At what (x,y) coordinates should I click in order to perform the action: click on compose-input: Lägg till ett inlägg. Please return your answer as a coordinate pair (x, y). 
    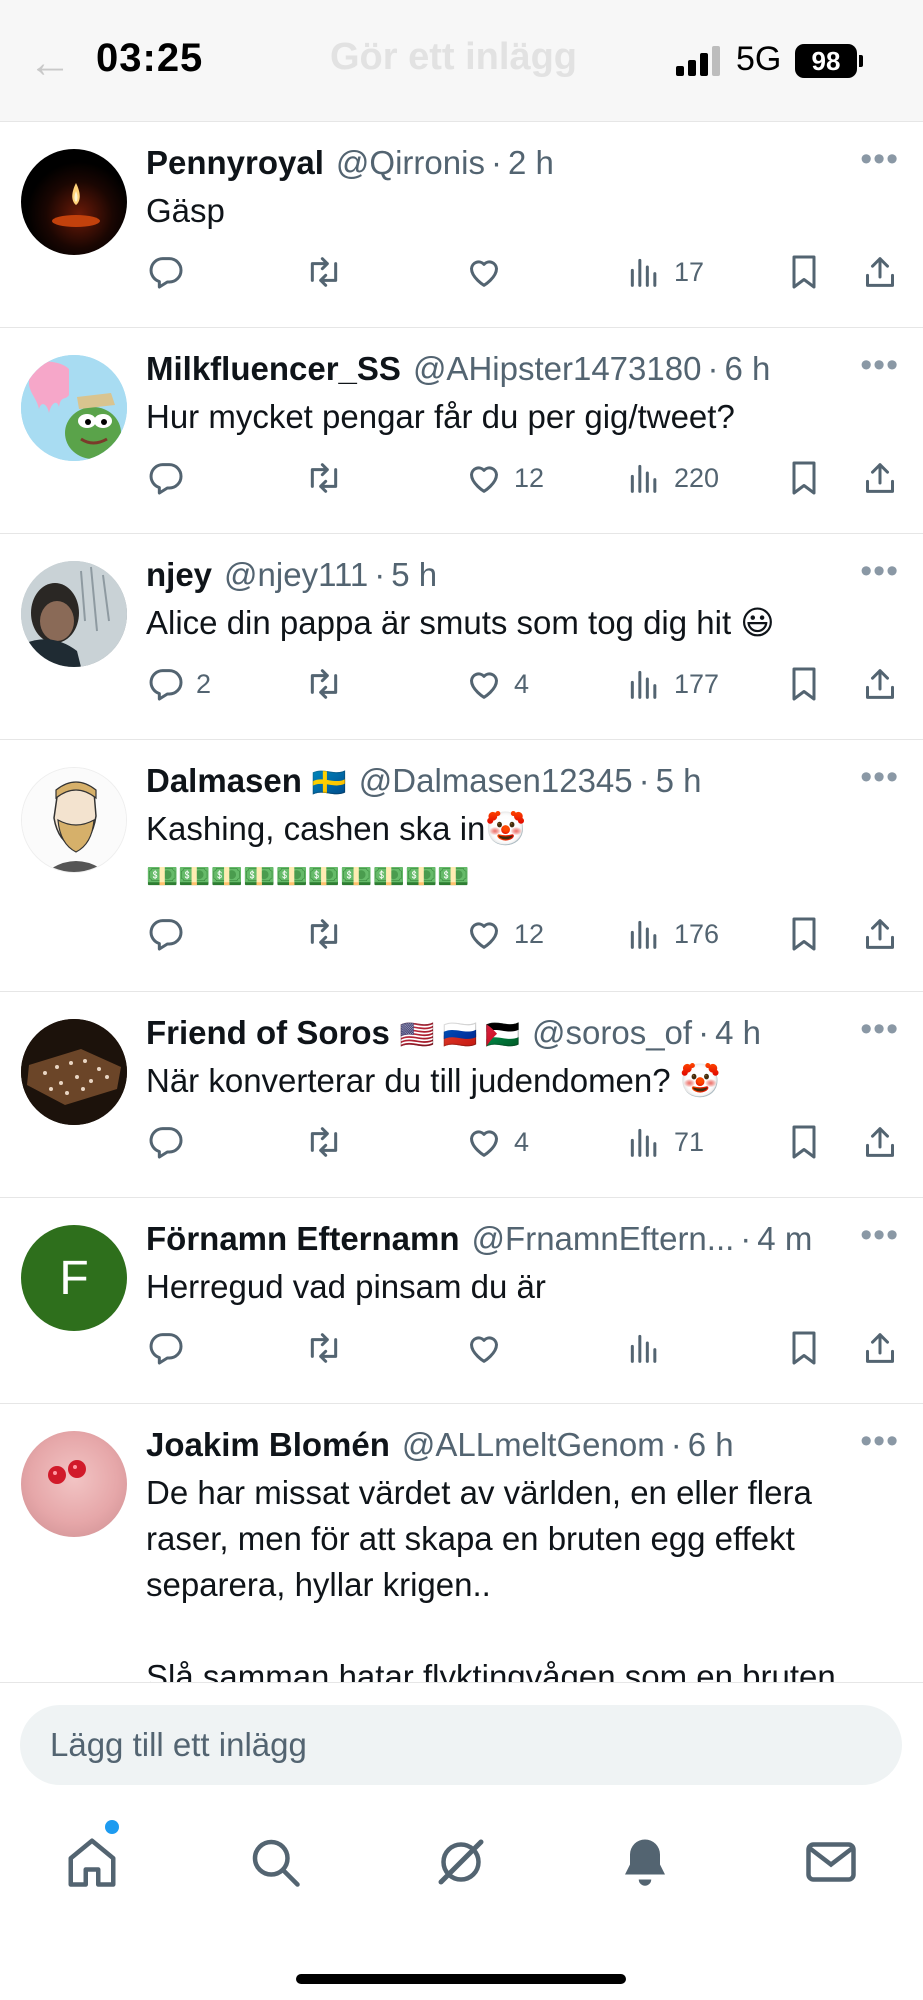
    Looking at the image, I should click on (461, 1745).